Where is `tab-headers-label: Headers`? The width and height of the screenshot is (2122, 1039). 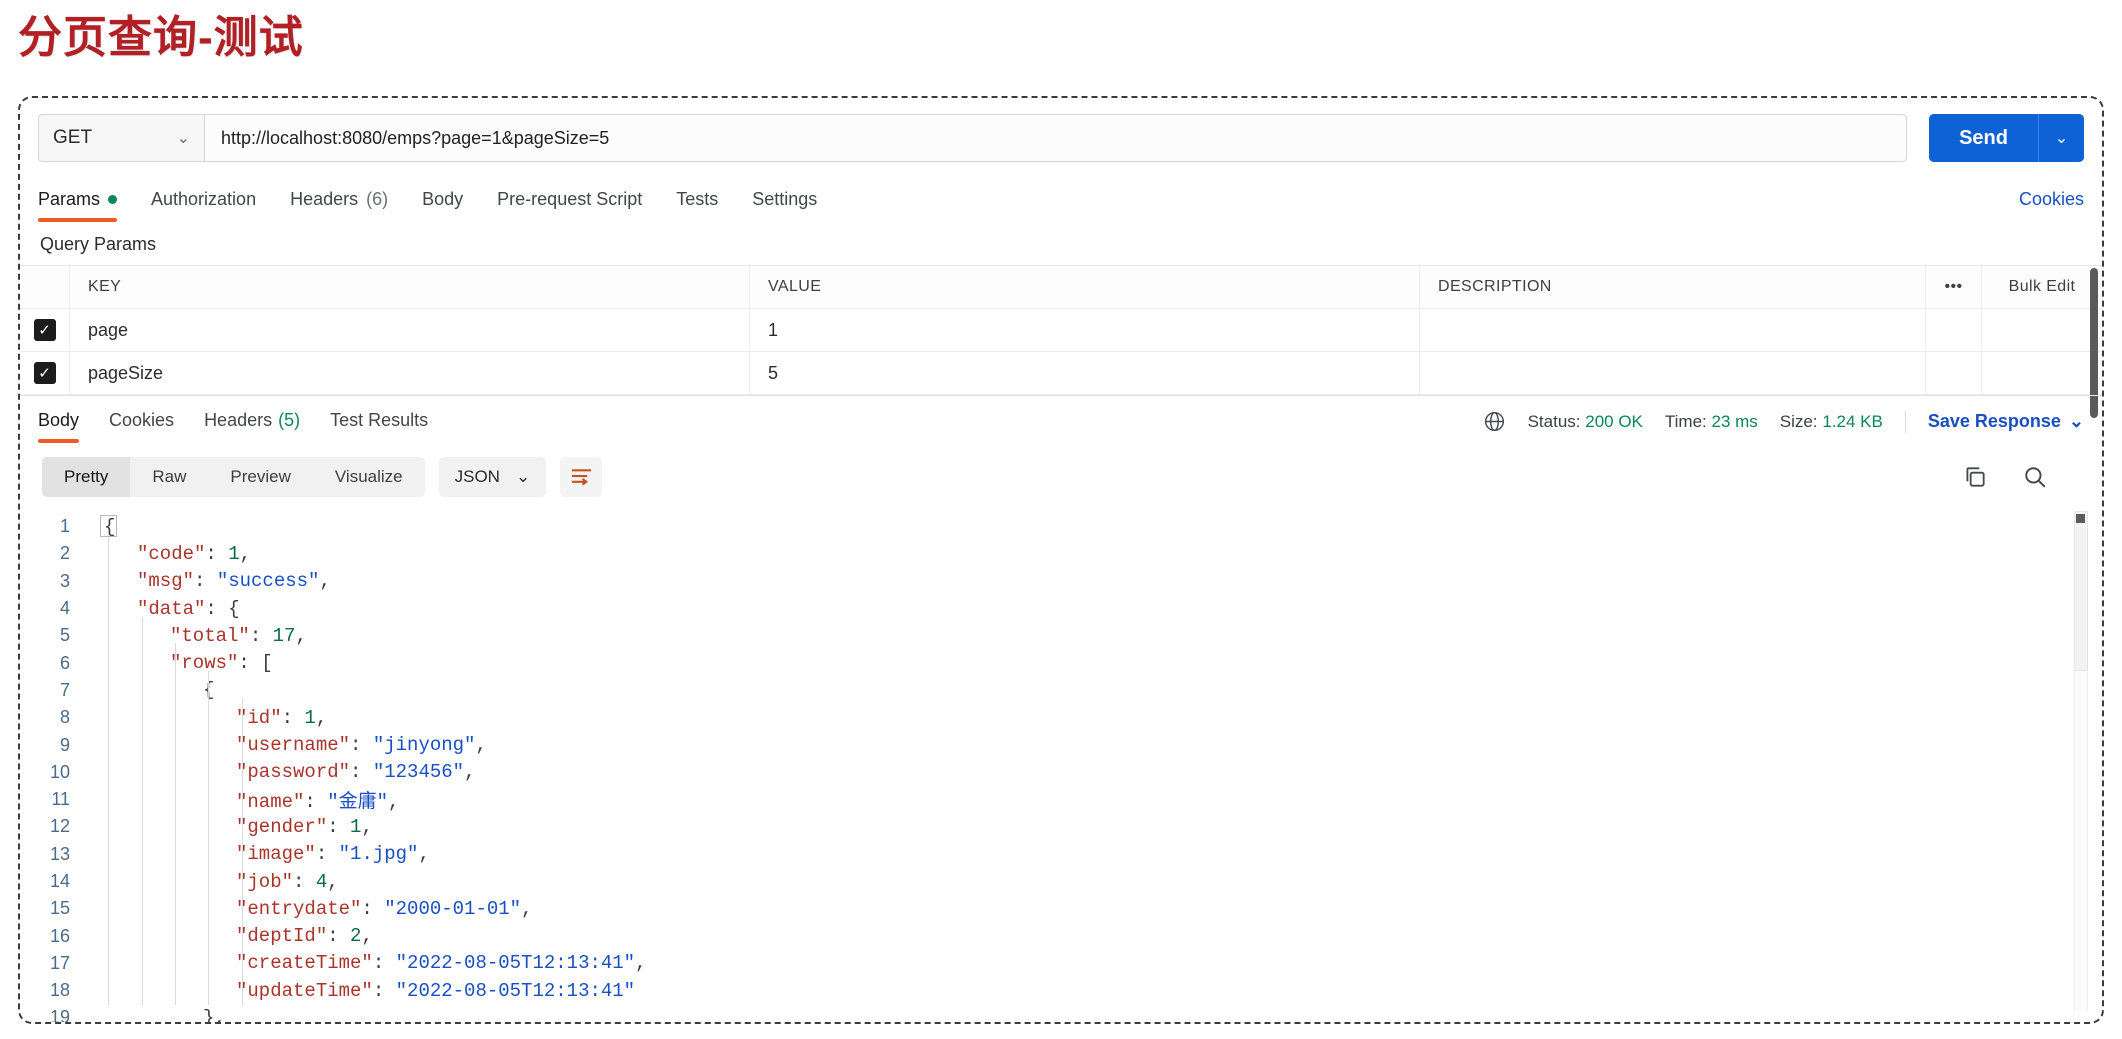 tab-headers-label: Headers is located at coordinates (324, 199).